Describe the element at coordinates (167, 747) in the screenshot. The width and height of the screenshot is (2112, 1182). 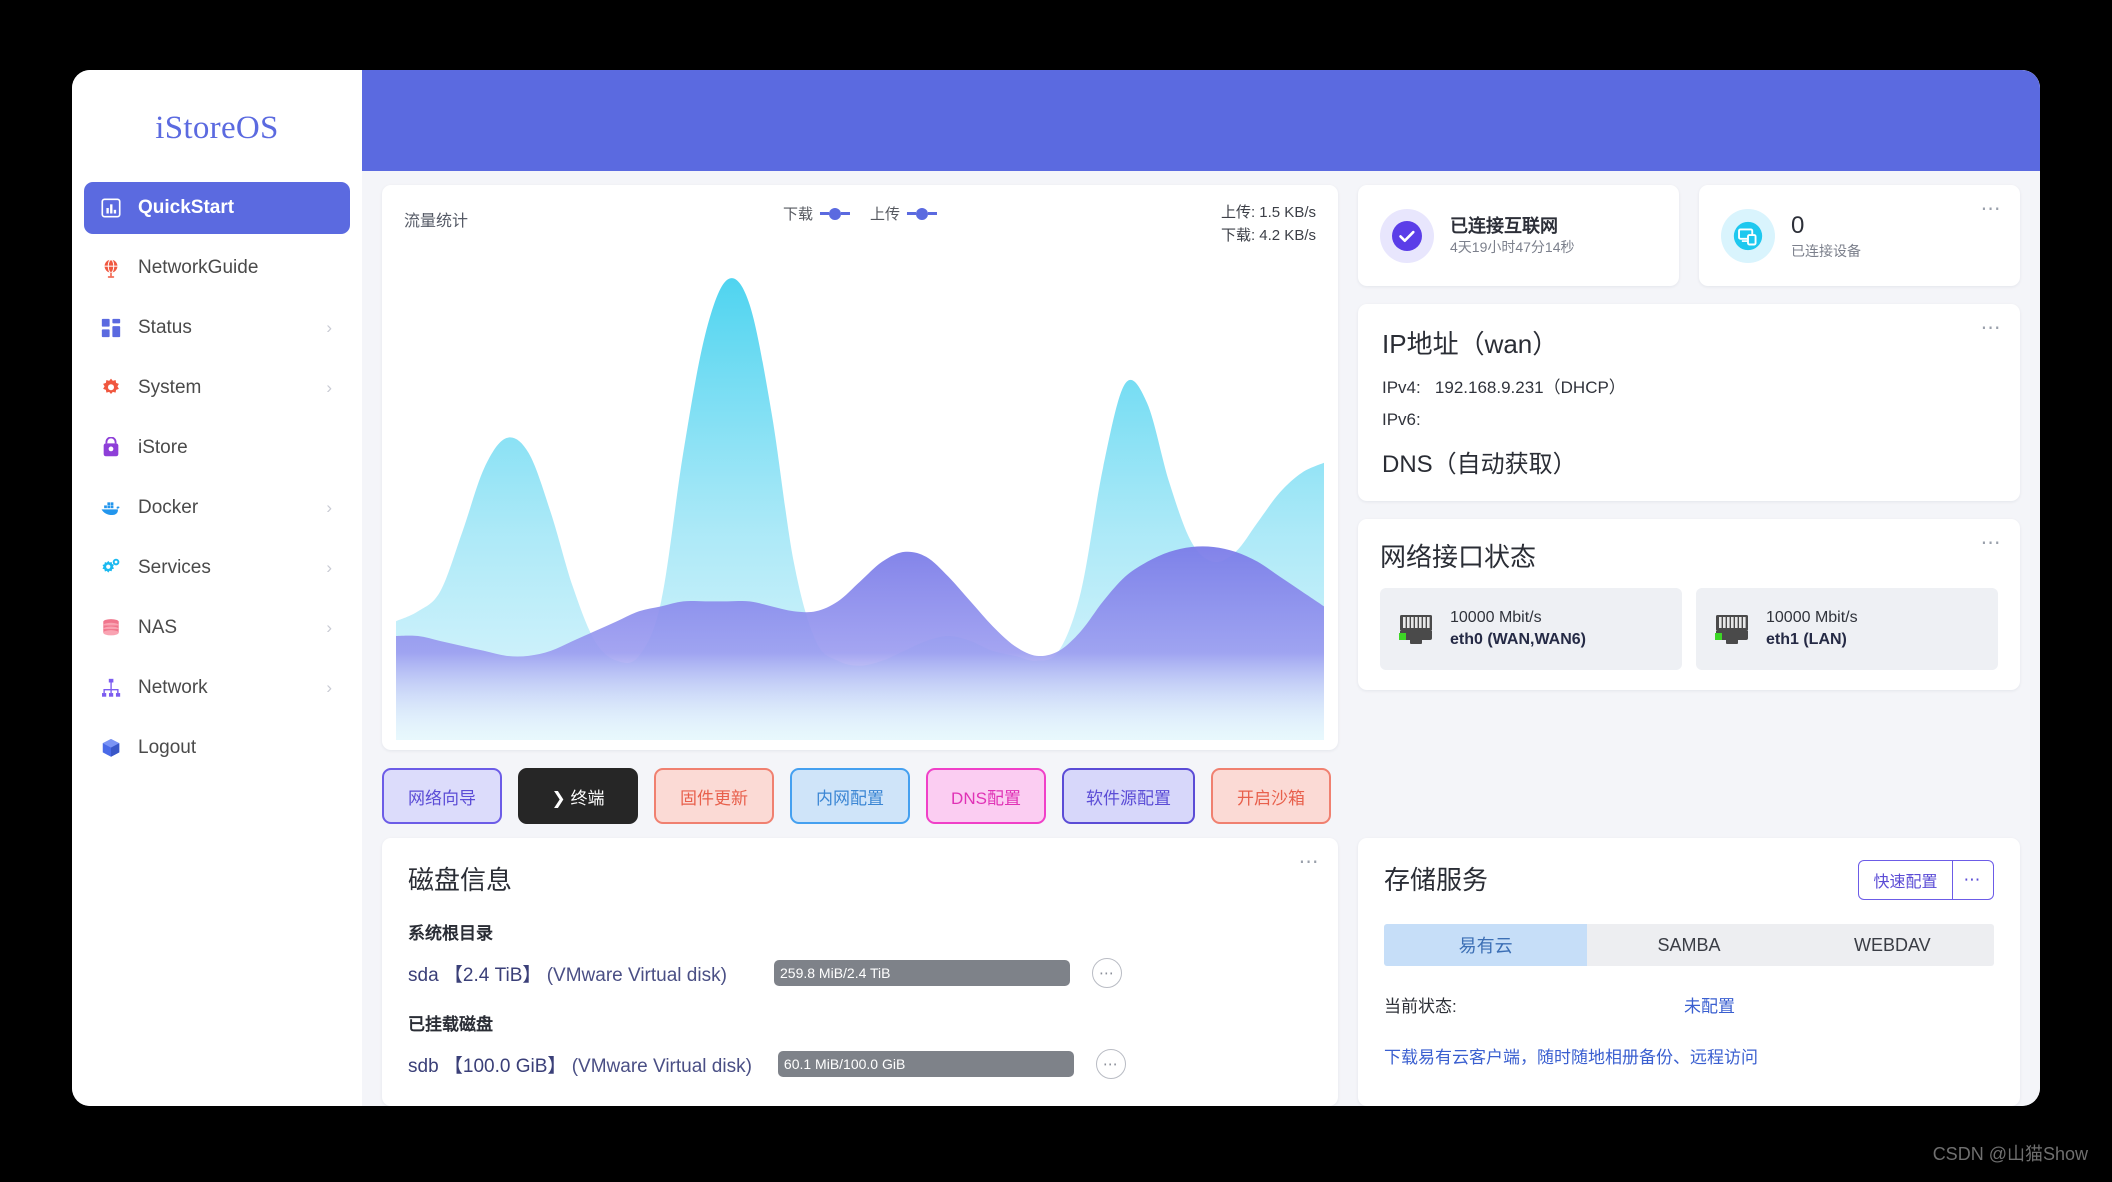
I see `sidebar-item-label: Logout` at that location.